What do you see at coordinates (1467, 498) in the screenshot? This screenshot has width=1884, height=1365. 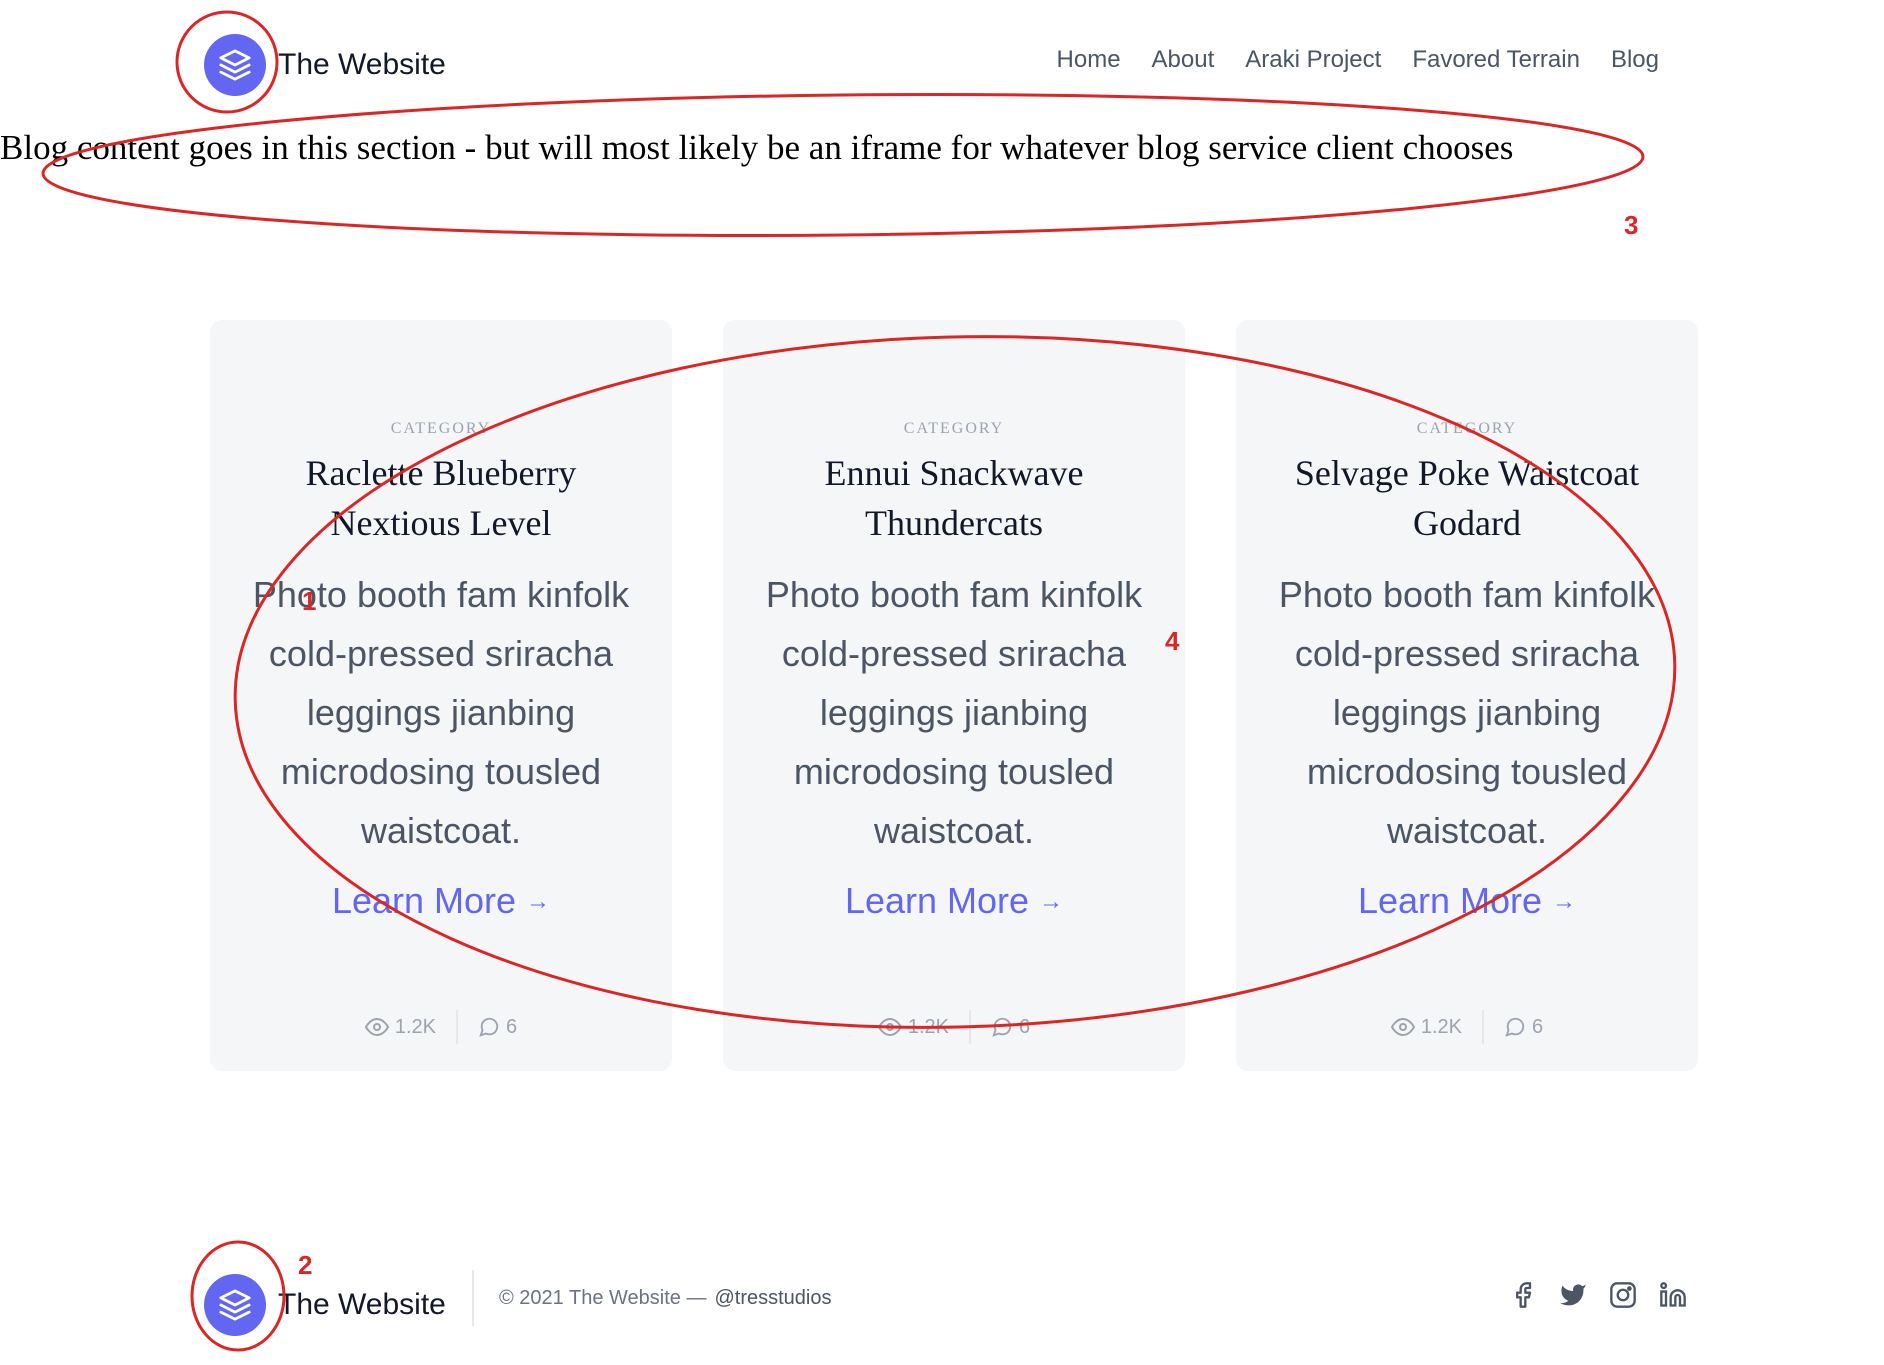 I see `card-title: Selvage Poke Waistcoat Godard` at bounding box center [1467, 498].